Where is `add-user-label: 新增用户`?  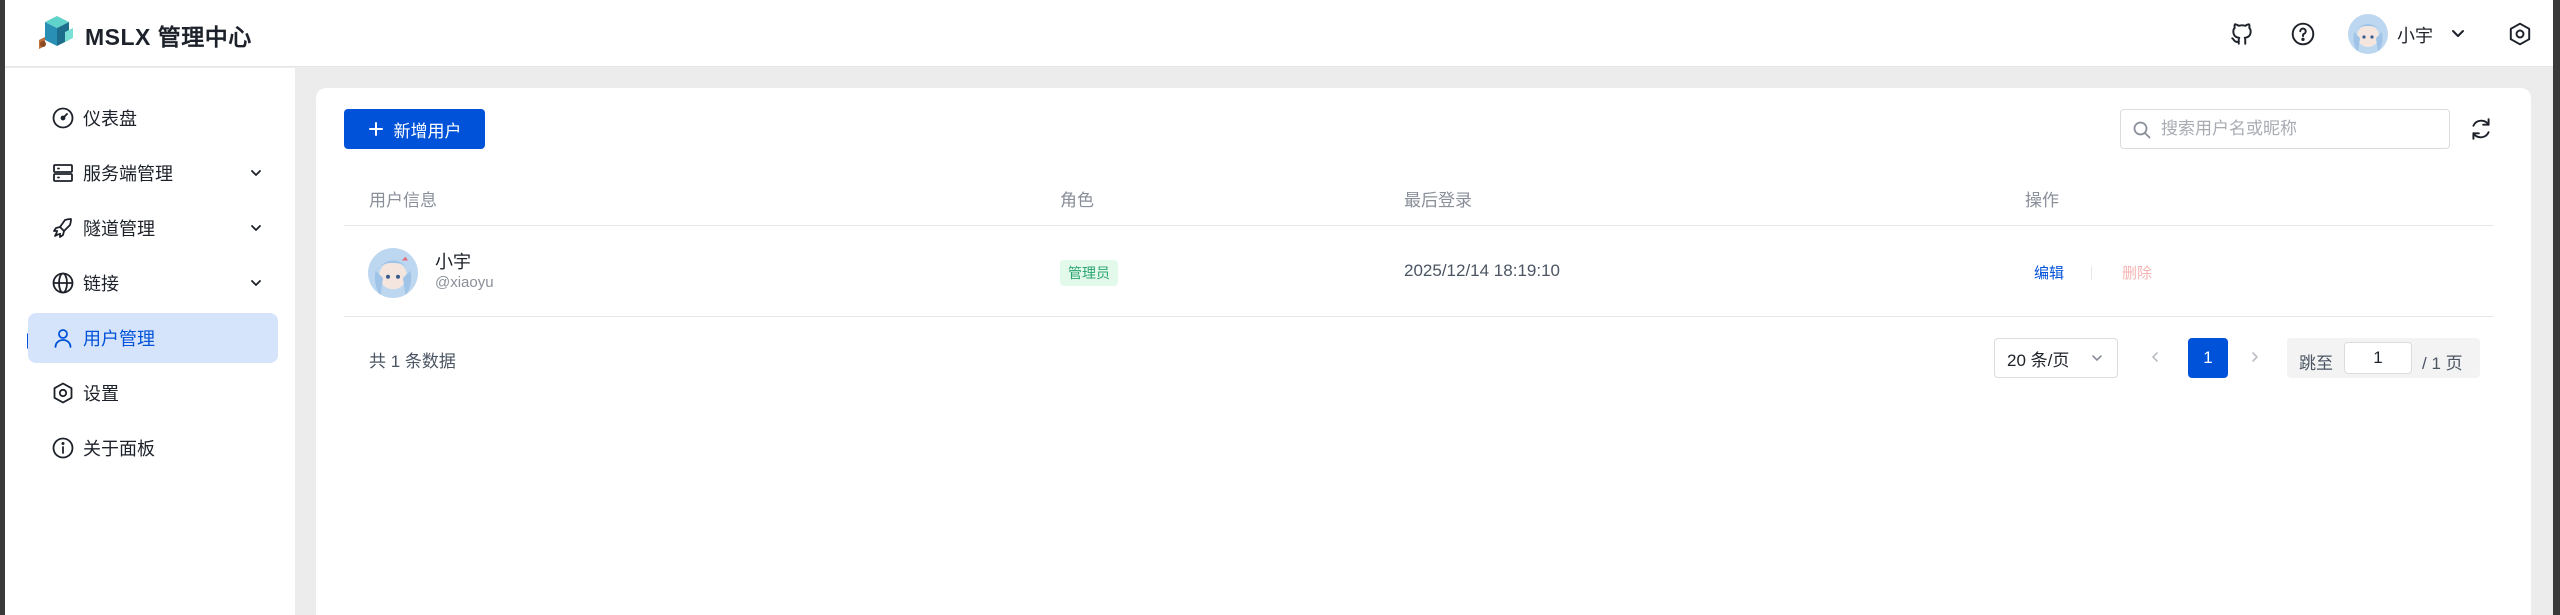 add-user-label: 新增用户 is located at coordinates (427, 131).